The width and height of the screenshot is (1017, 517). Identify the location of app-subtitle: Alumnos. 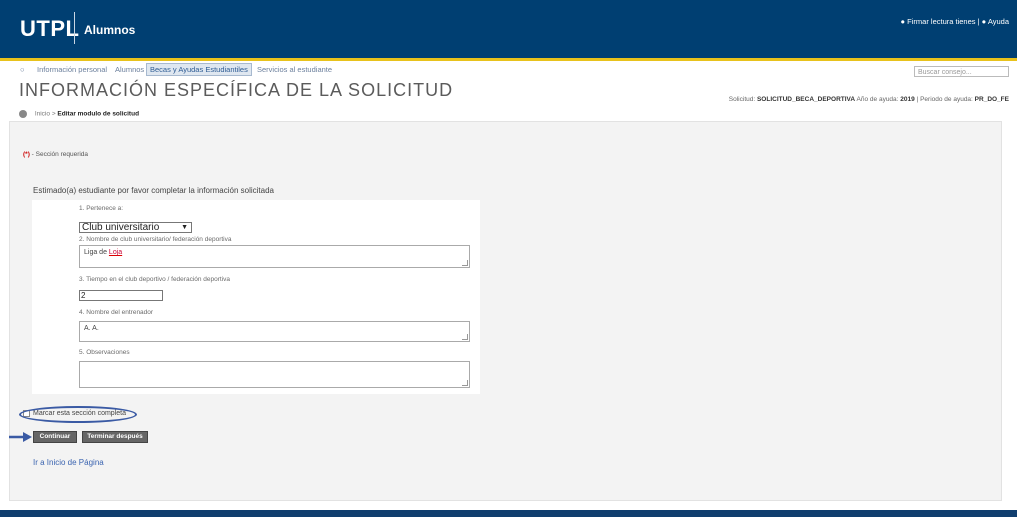
(110, 30).